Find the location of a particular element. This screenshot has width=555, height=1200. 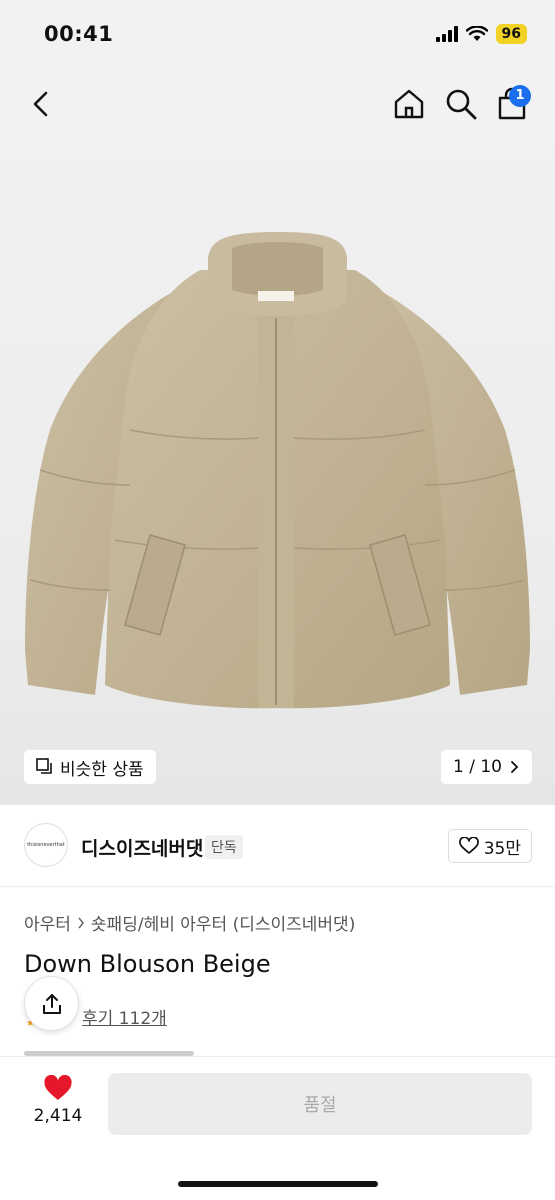

top-nav is located at coordinates (277, 105).